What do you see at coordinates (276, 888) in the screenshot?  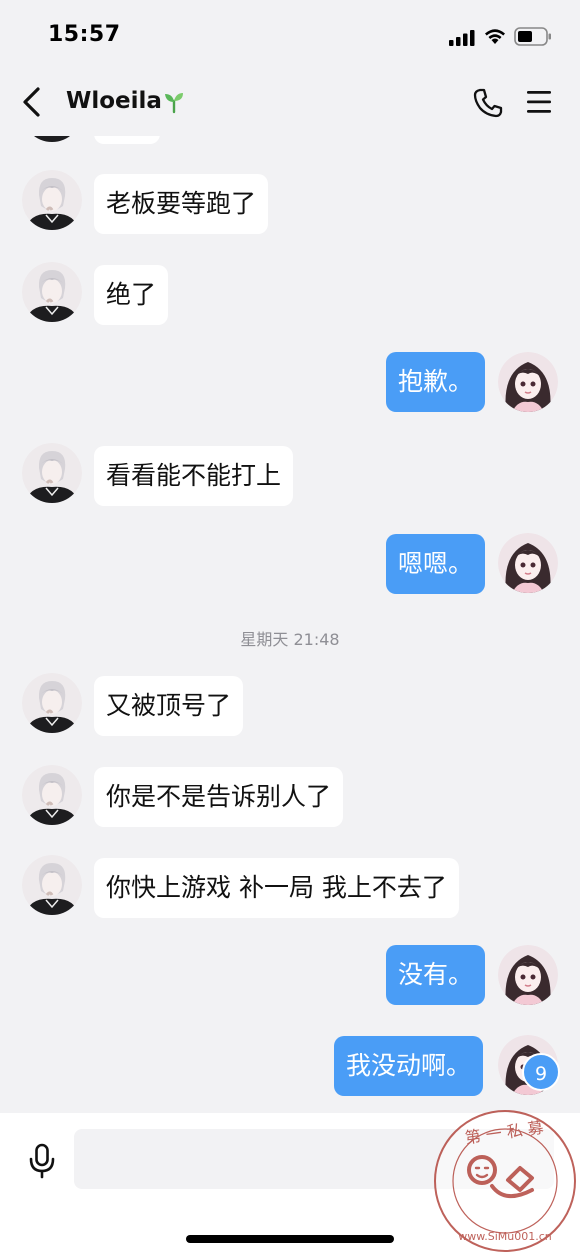 I see `message-bubble: 你快上游戏 补一局 我上不去了` at bounding box center [276, 888].